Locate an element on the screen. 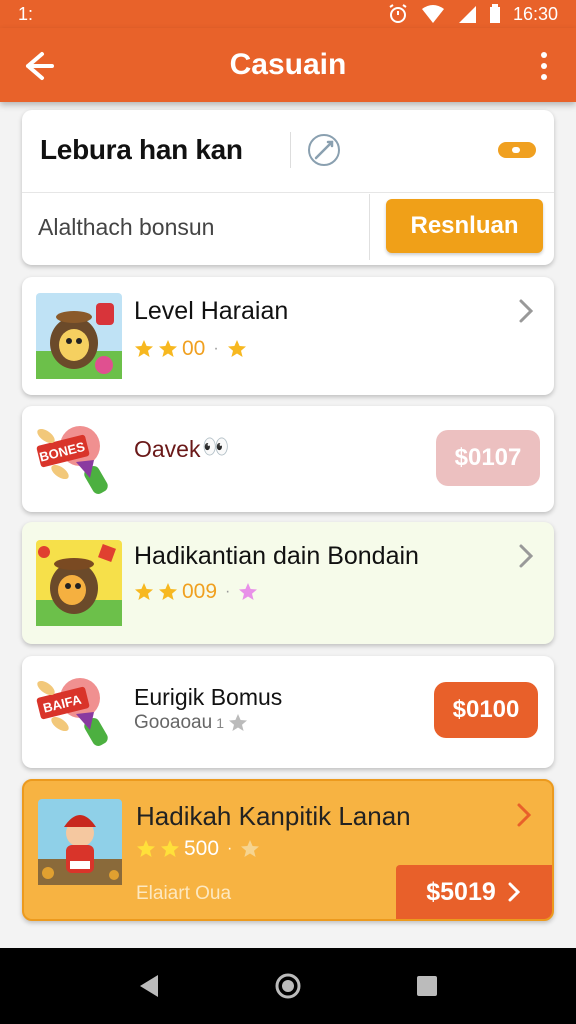 Image resolution: width=576 pixels, height=1024 pixels. battery-icon is located at coordinates (494, 13).